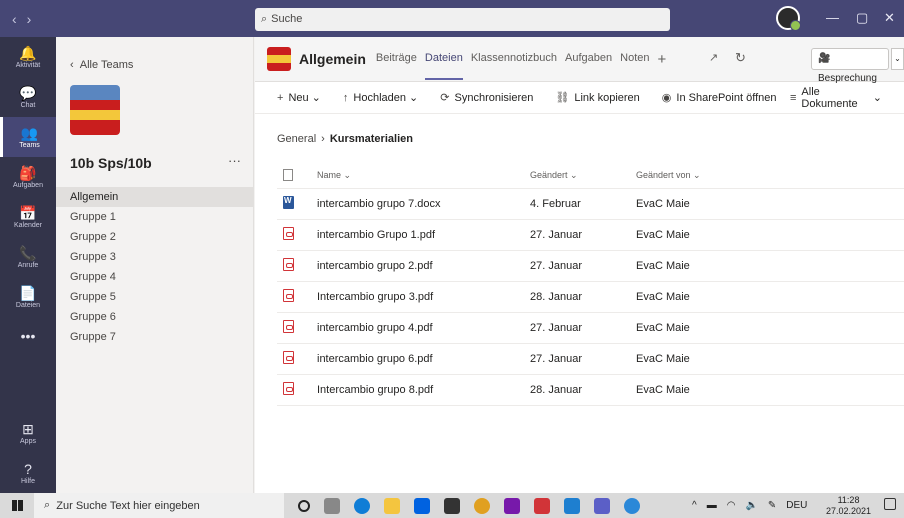 Image resolution: width=904 pixels, height=518 pixels. What do you see at coordinates (740, 58) in the screenshot?
I see `refresh-icon: ↻` at bounding box center [740, 58].